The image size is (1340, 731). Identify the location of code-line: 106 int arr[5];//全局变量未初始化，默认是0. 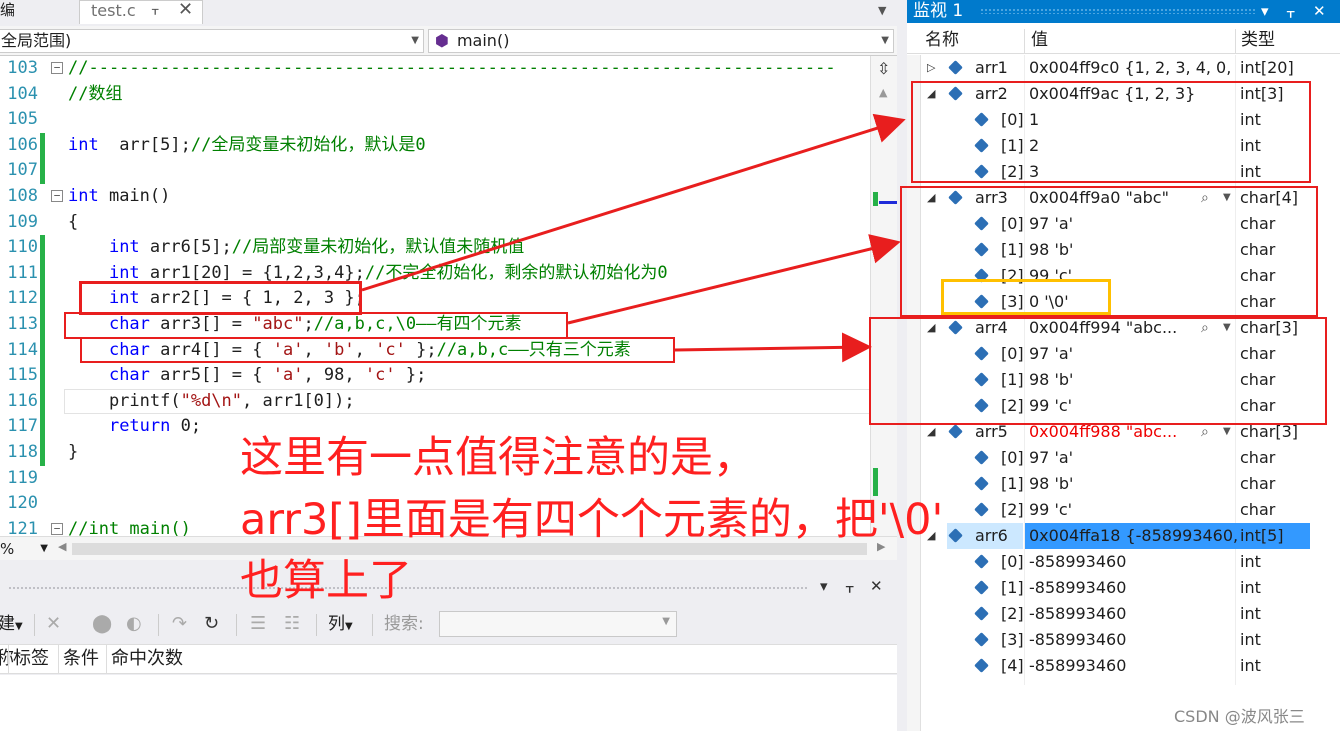
(435, 145).